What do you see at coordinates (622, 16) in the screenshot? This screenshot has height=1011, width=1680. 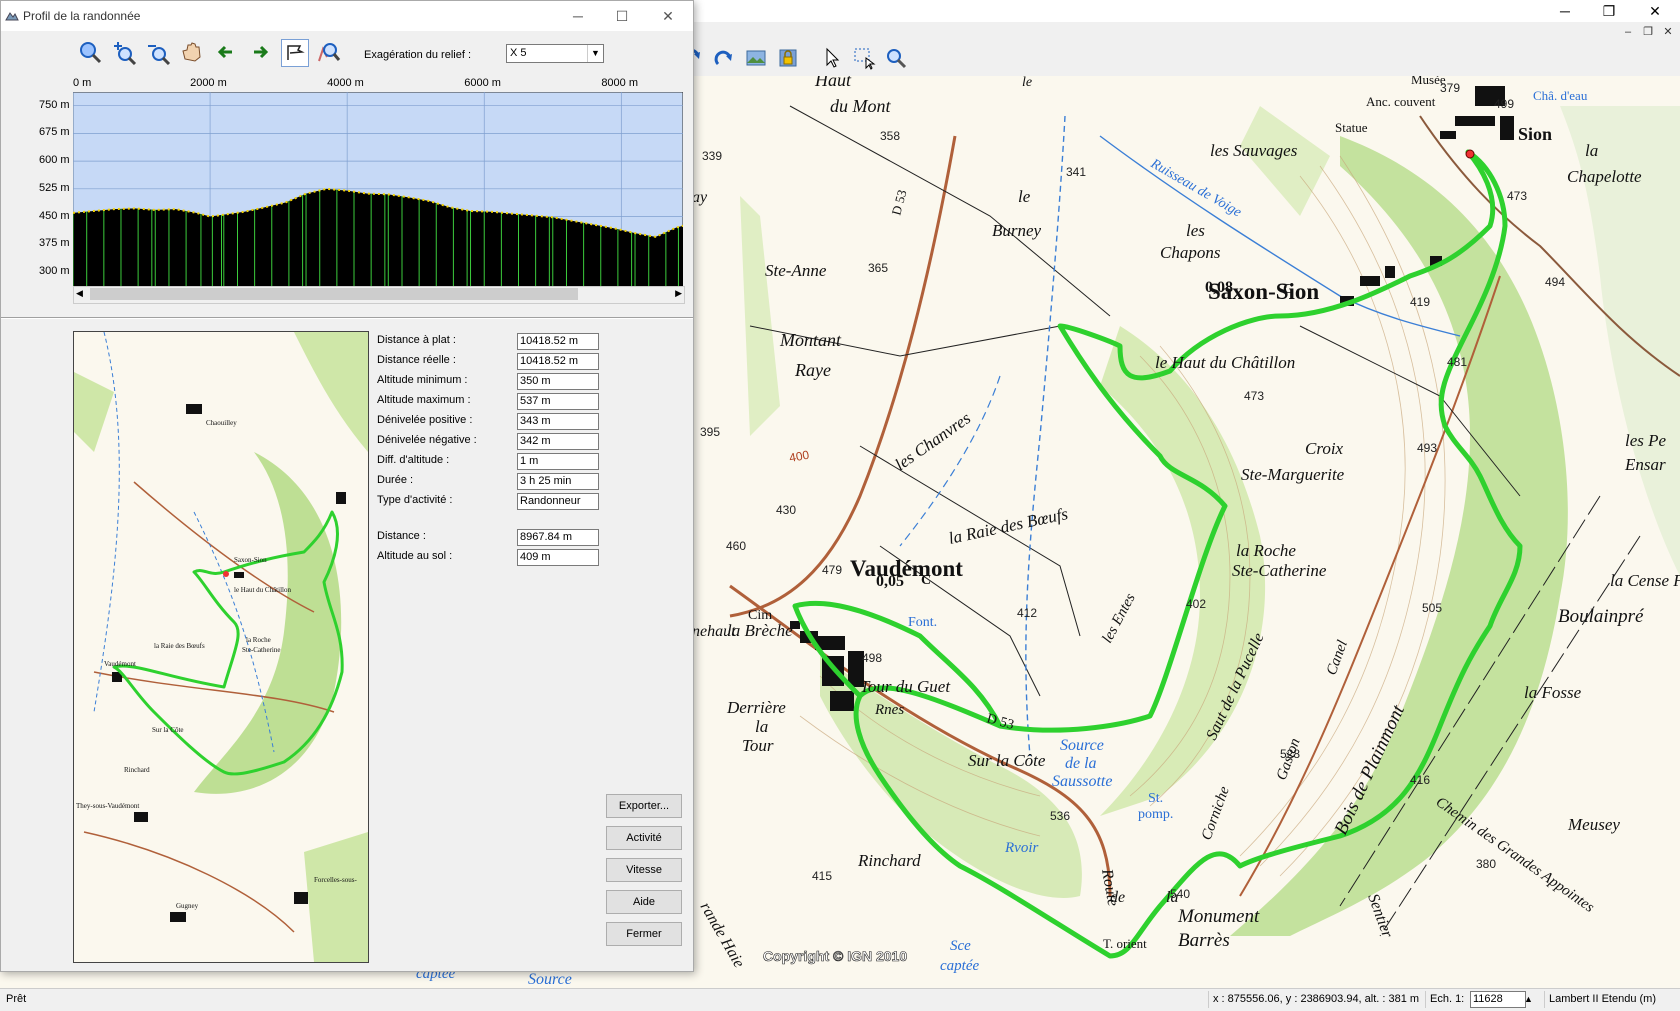 I see `dialog-maximize-button: ☐` at bounding box center [622, 16].